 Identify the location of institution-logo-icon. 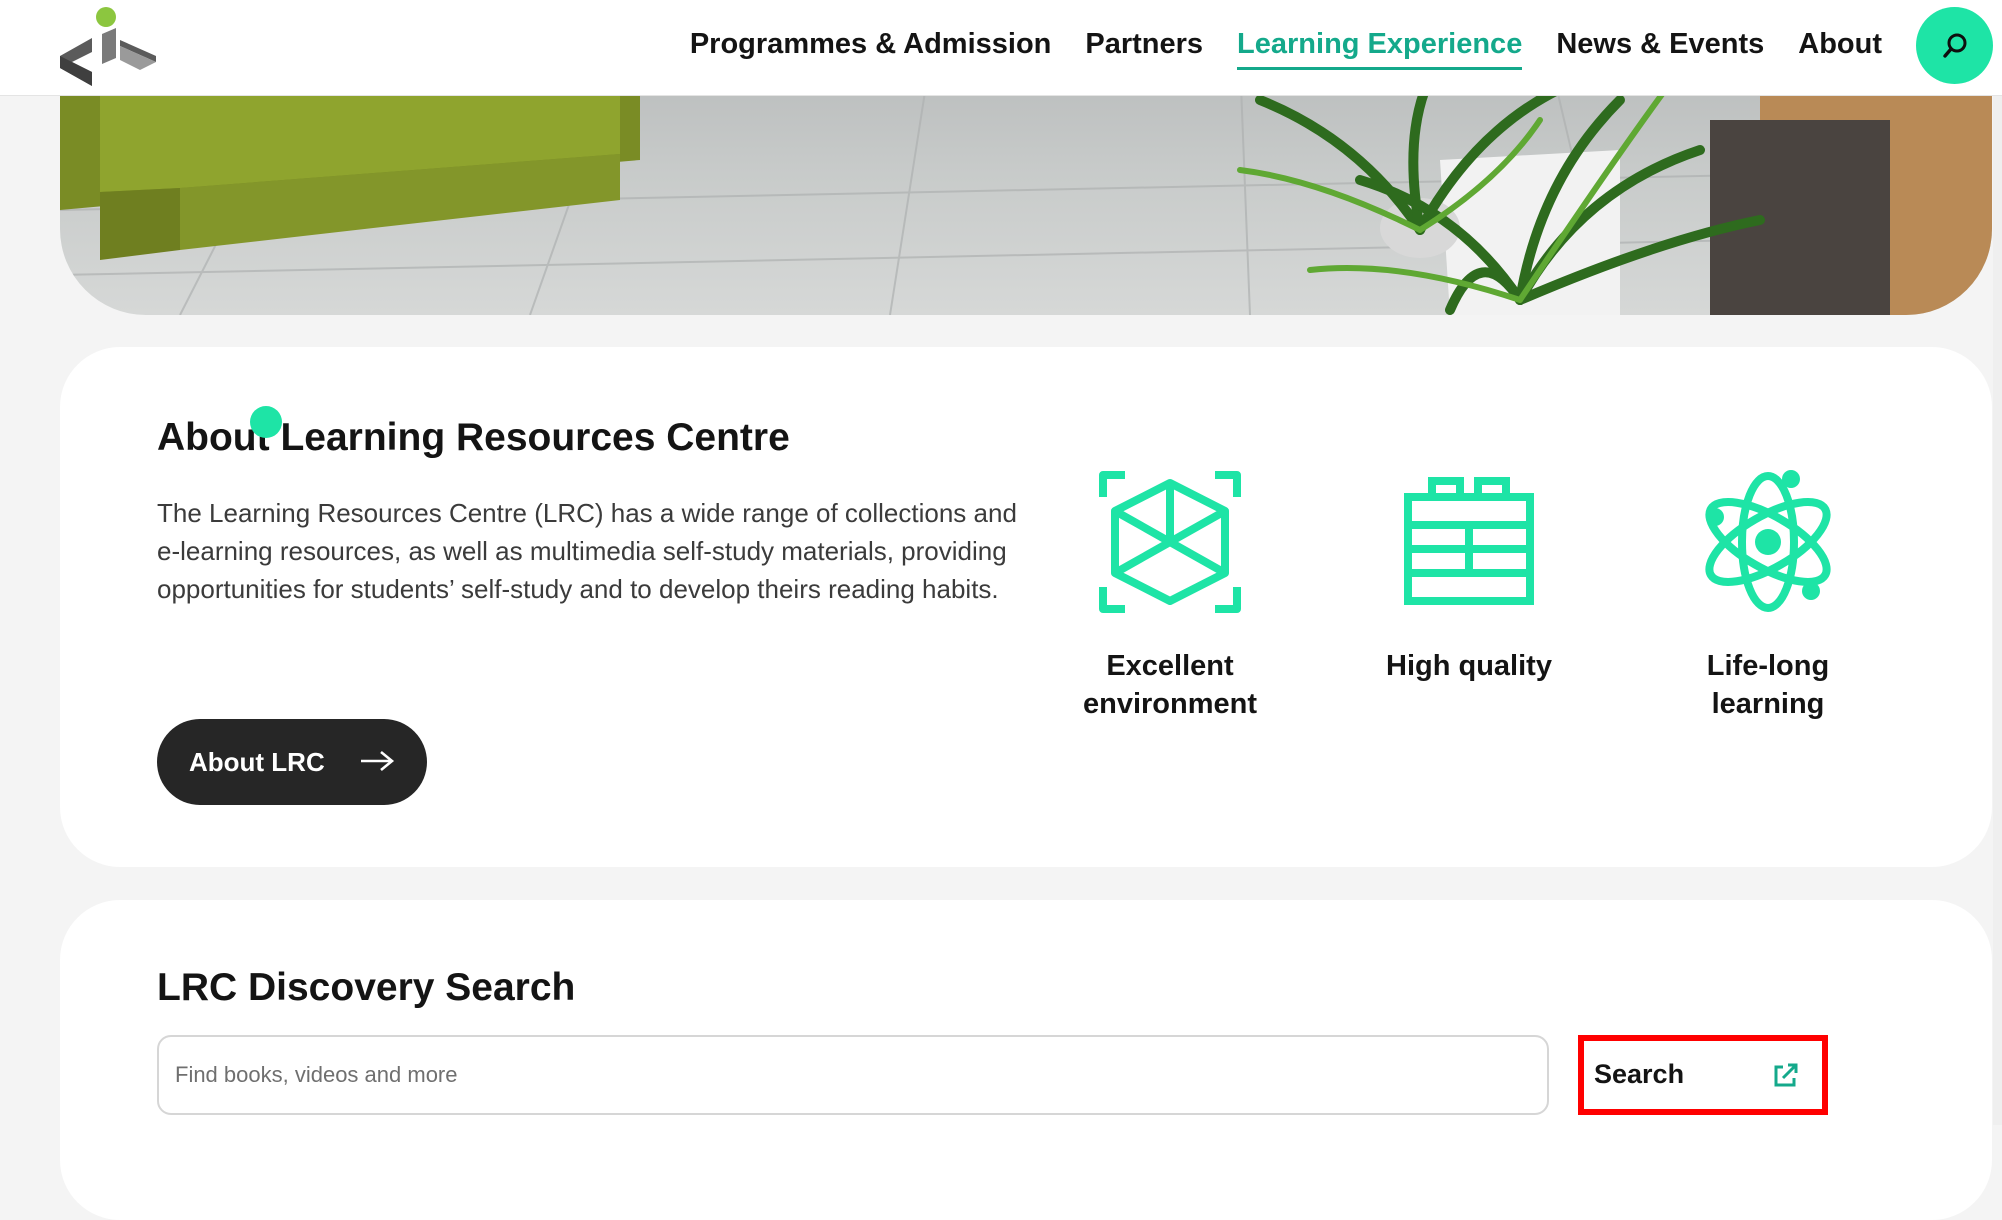
(108, 46).